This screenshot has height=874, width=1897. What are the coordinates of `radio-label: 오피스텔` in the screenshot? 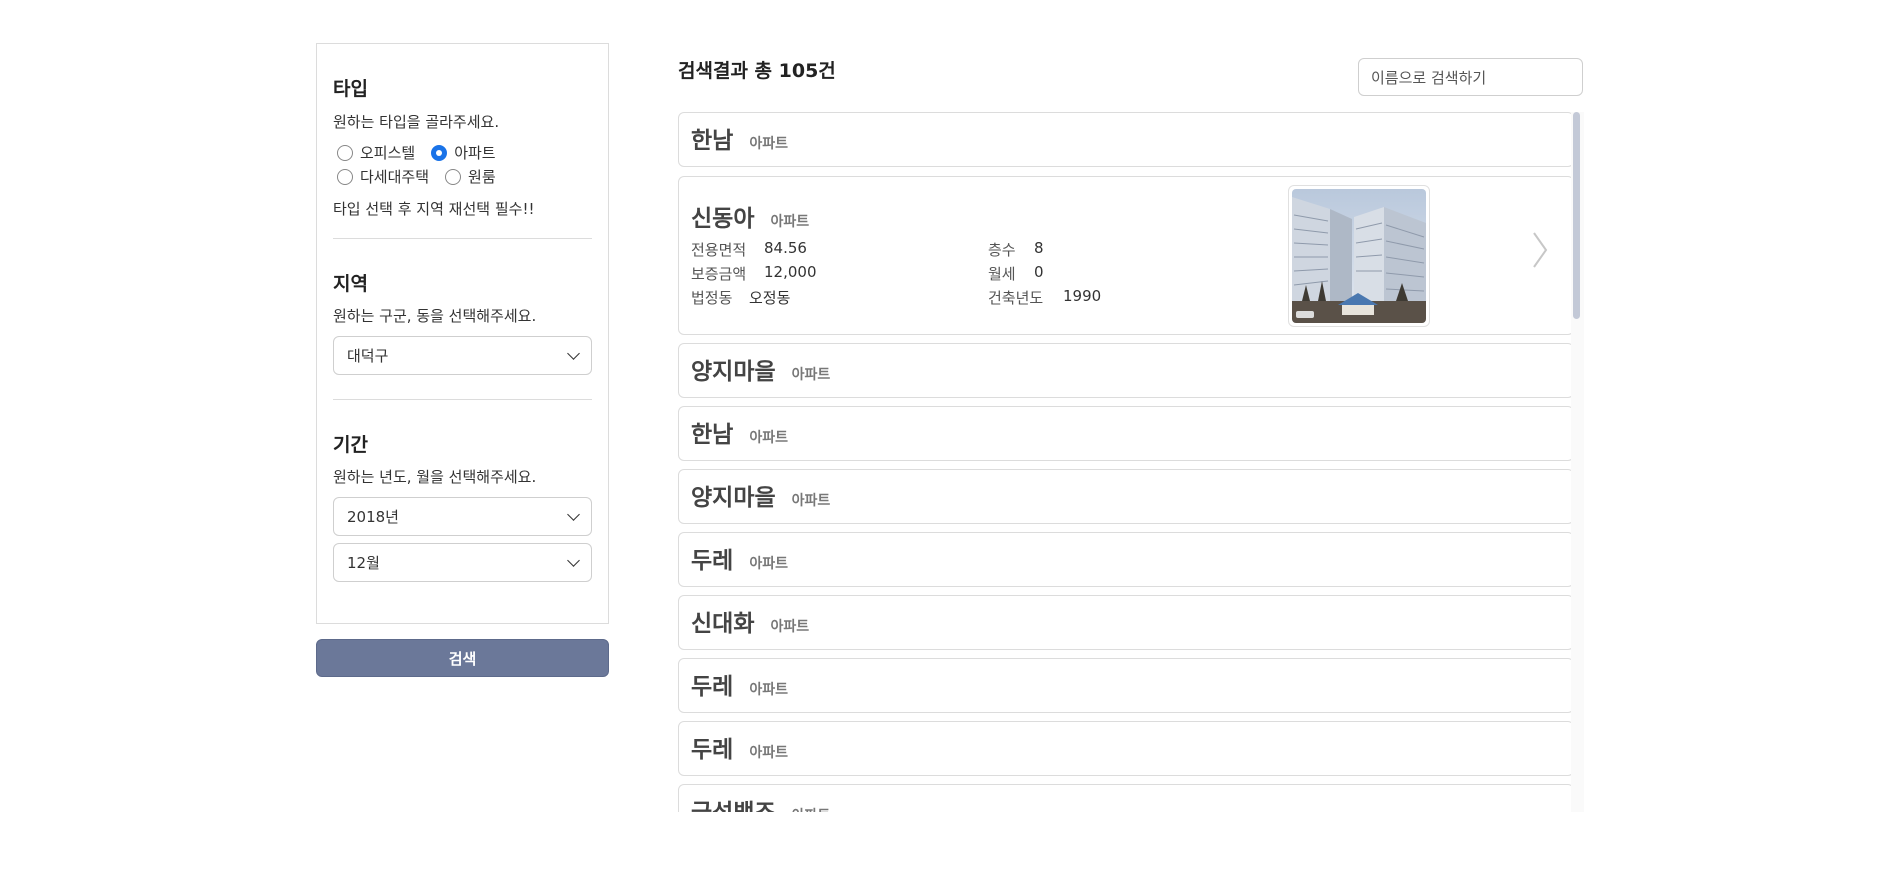 It's located at (388, 153).